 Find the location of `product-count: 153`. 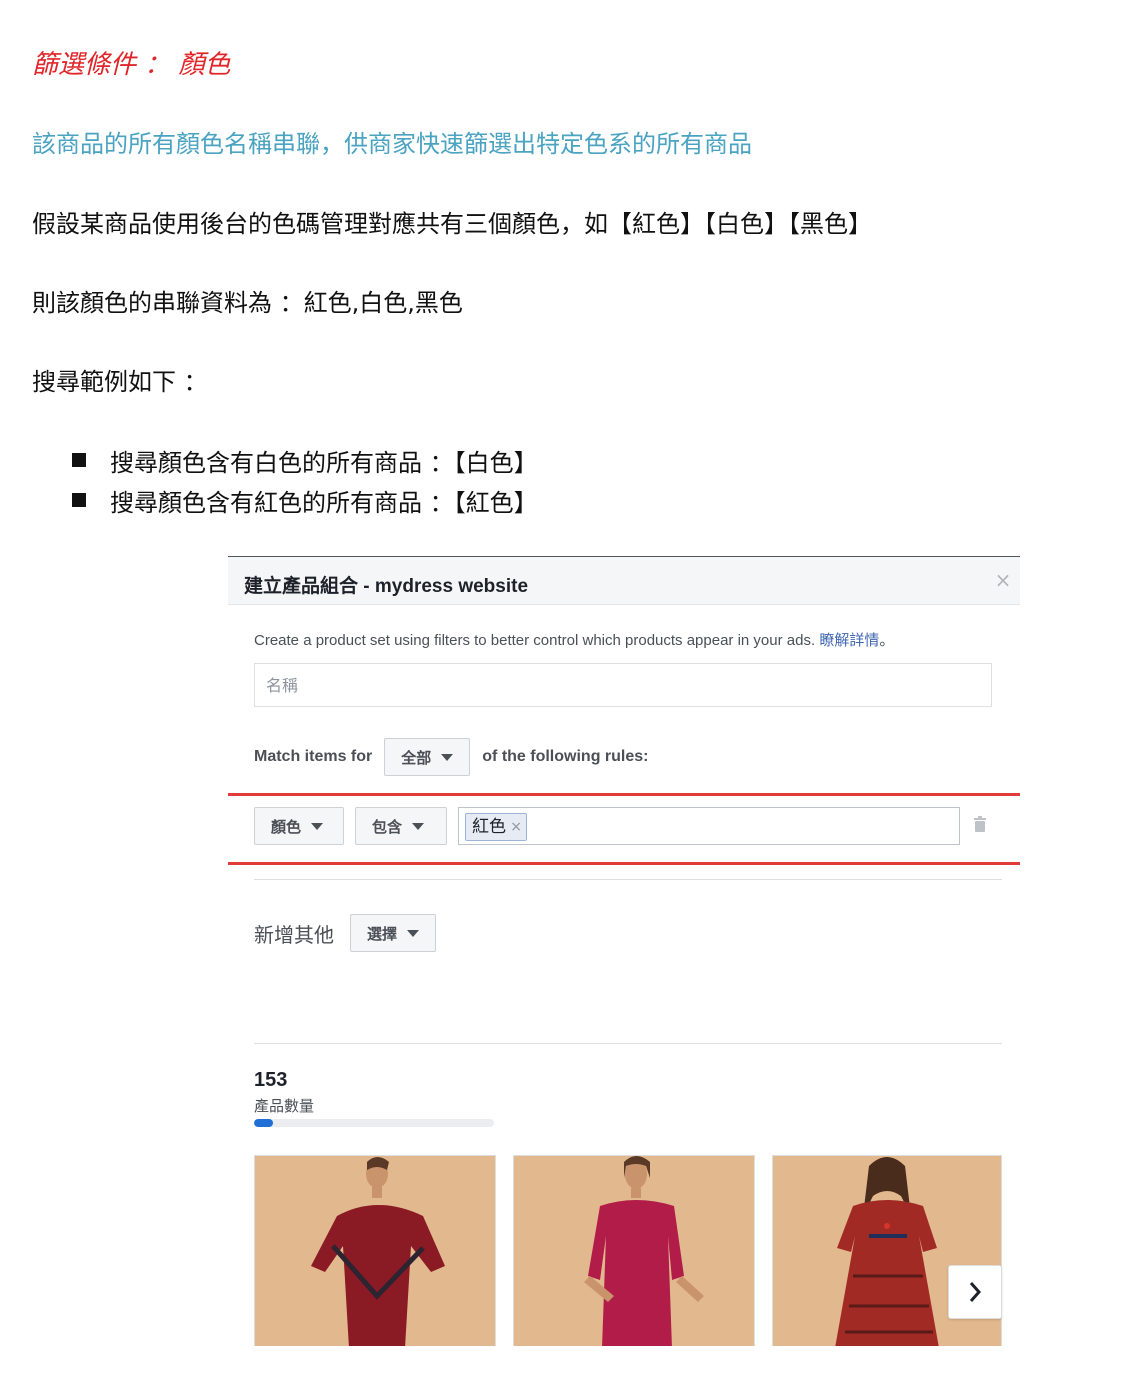

product-count: 153 is located at coordinates (271, 1080).